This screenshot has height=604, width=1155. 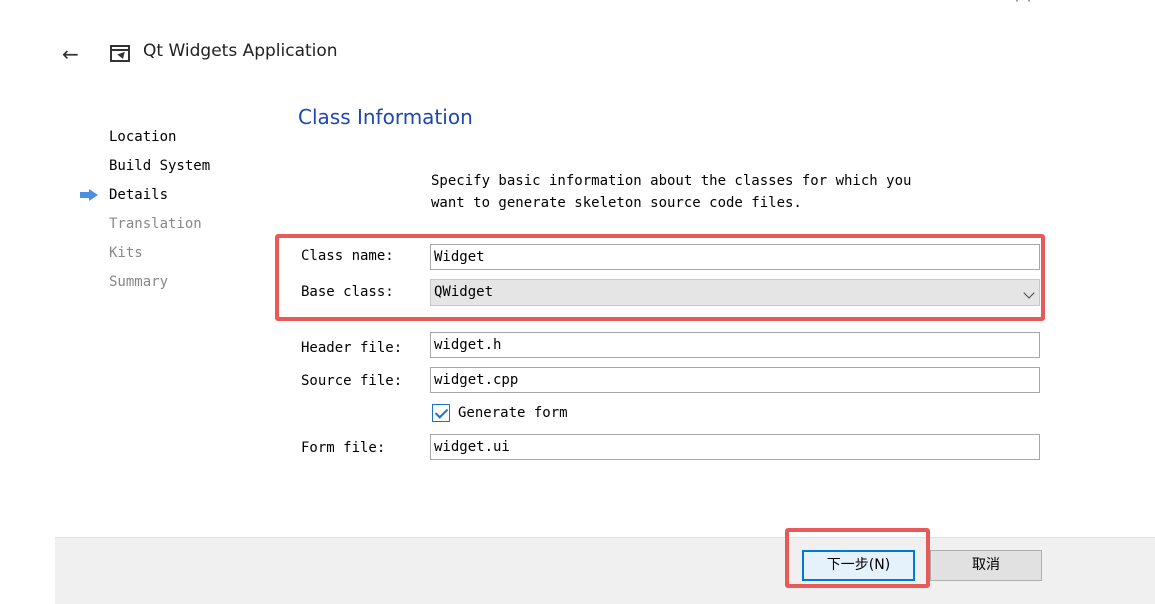 What do you see at coordinates (441, 413) in the screenshot?
I see `generate-form-checkbox` at bounding box center [441, 413].